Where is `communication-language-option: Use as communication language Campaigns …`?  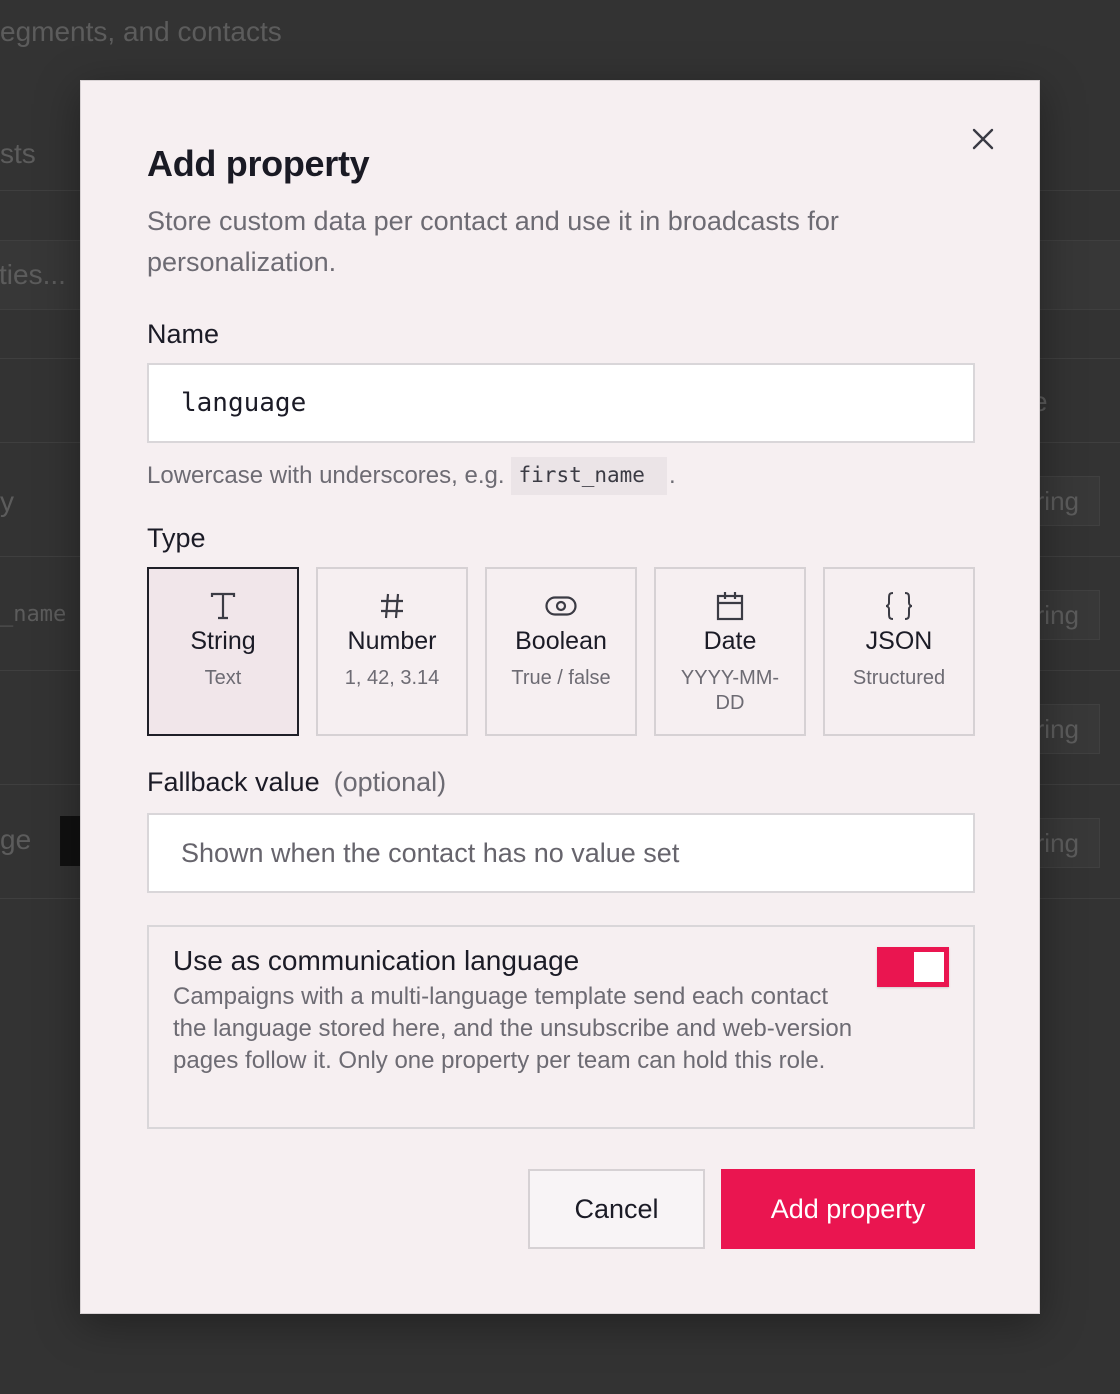 communication-language-option: Use as communication language Campaigns … is located at coordinates (561, 1027).